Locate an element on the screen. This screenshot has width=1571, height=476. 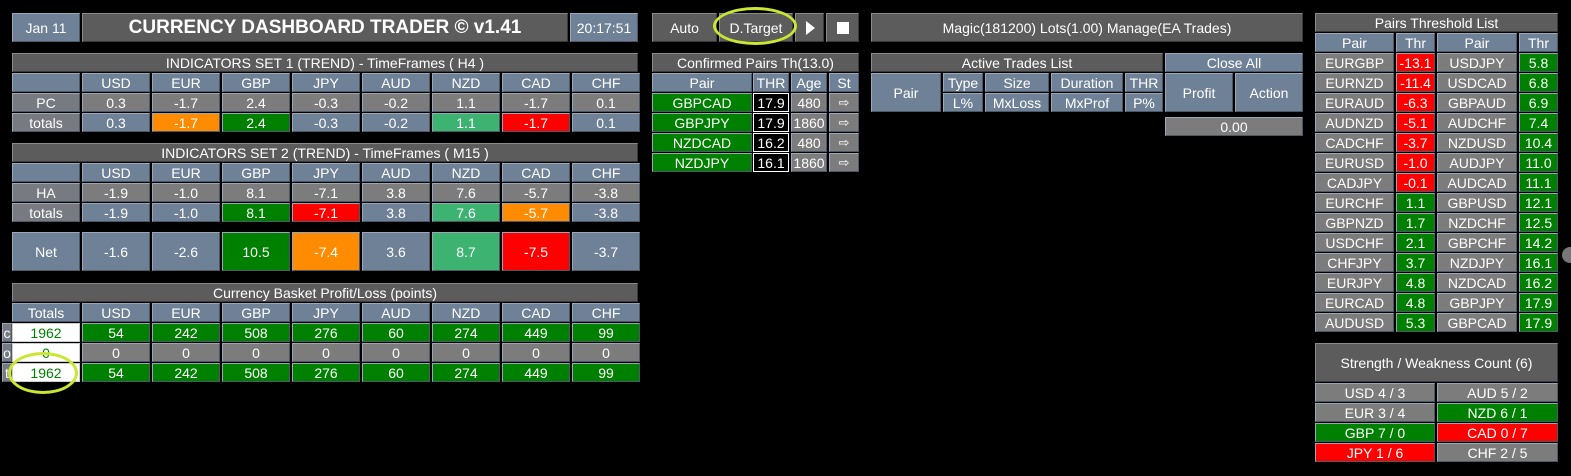
threshold-pair: AUDUSD is located at coordinates (1354, 322).